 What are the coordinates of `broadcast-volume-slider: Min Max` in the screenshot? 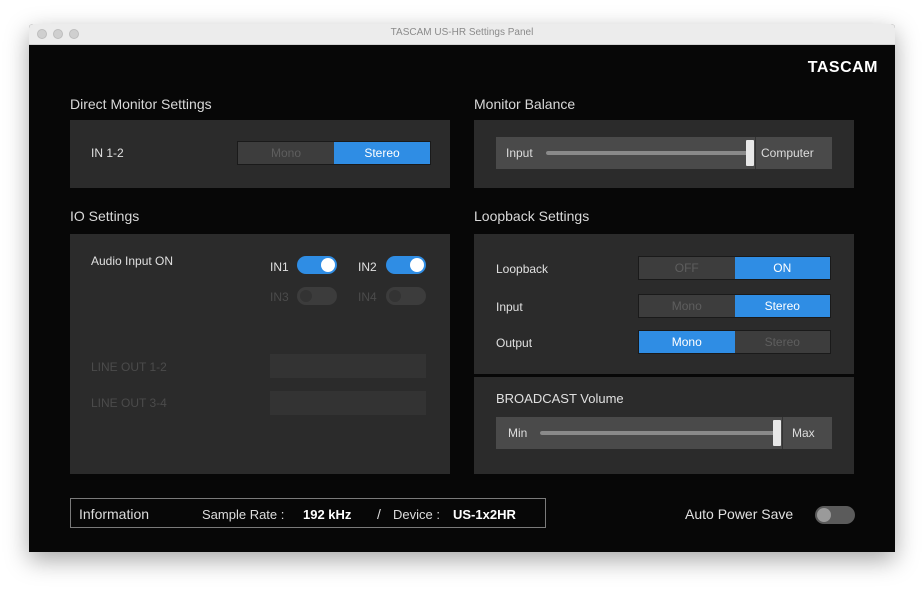 It's located at (664, 433).